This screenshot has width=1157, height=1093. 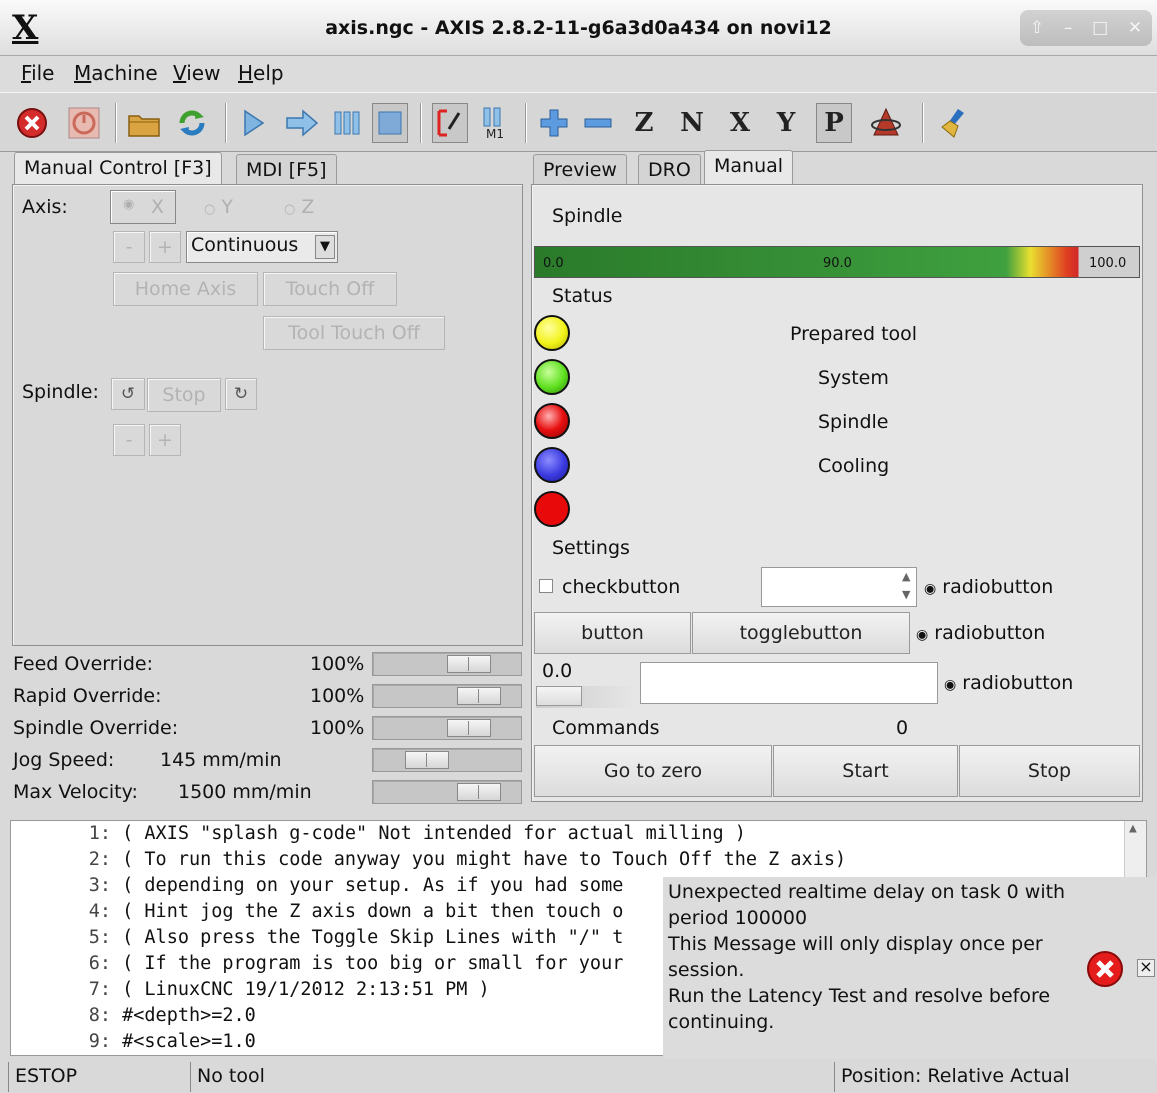 What do you see at coordinates (1135, 28) in the screenshot?
I see `close-icon: ✕` at bounding box center [1135, 28].